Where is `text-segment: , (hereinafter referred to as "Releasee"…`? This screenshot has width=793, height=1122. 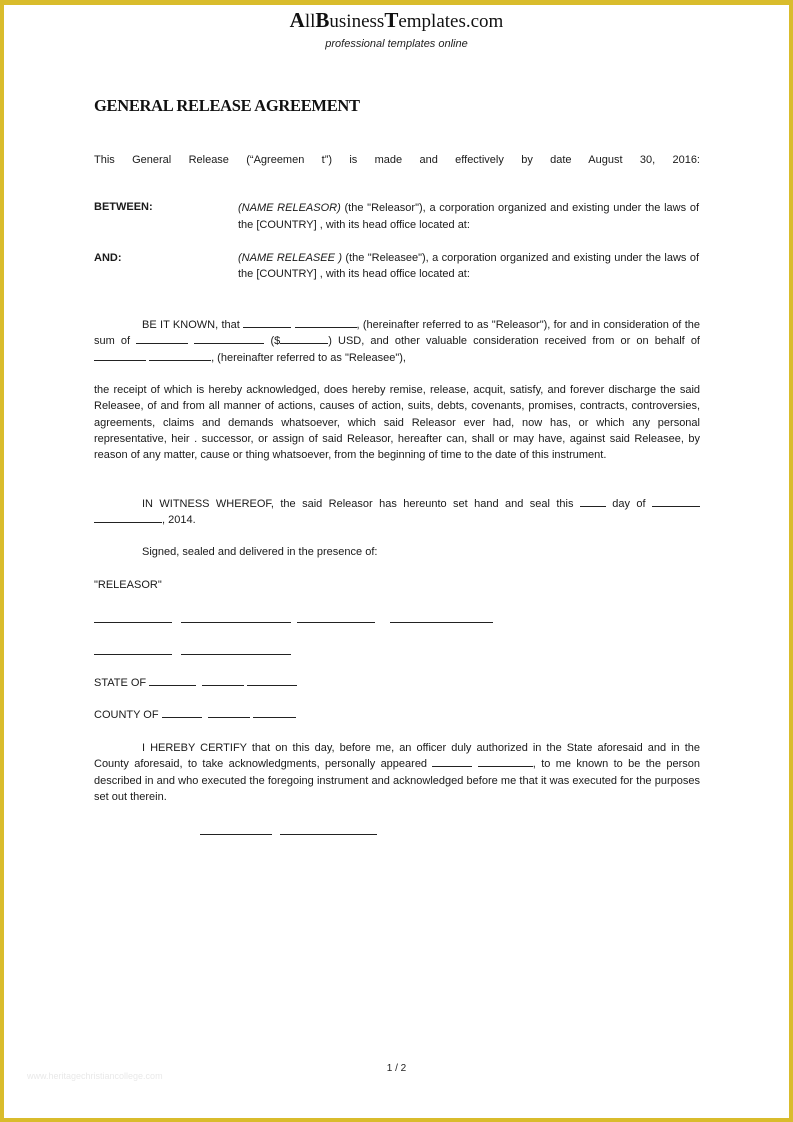
text-segment: , (hereinafter referred to as "Releasee"… is located at coordinates (308, 357).